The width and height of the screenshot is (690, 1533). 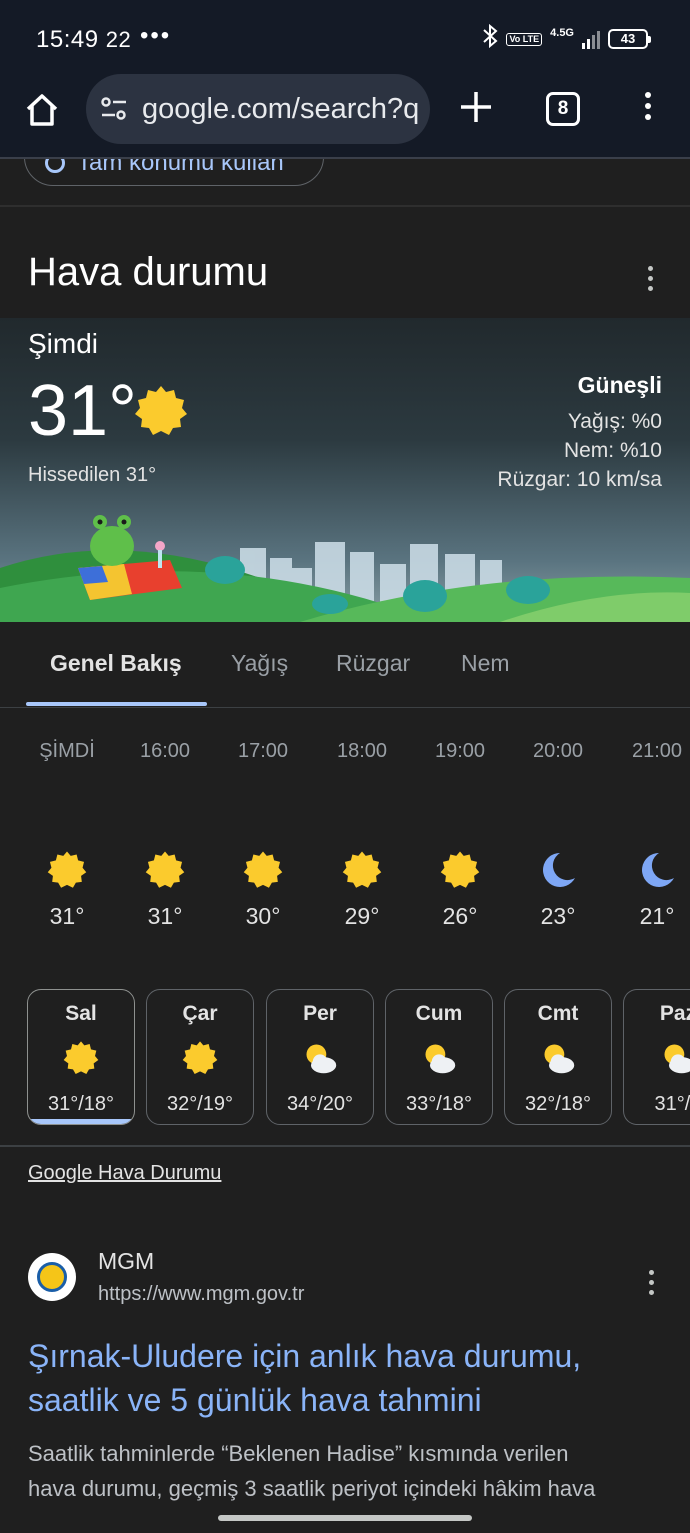 What do you see at coordinates (281, 109) in the screenshot?
I see `address-bar-url: google.com/search?q` at bounding box center [281, 109].